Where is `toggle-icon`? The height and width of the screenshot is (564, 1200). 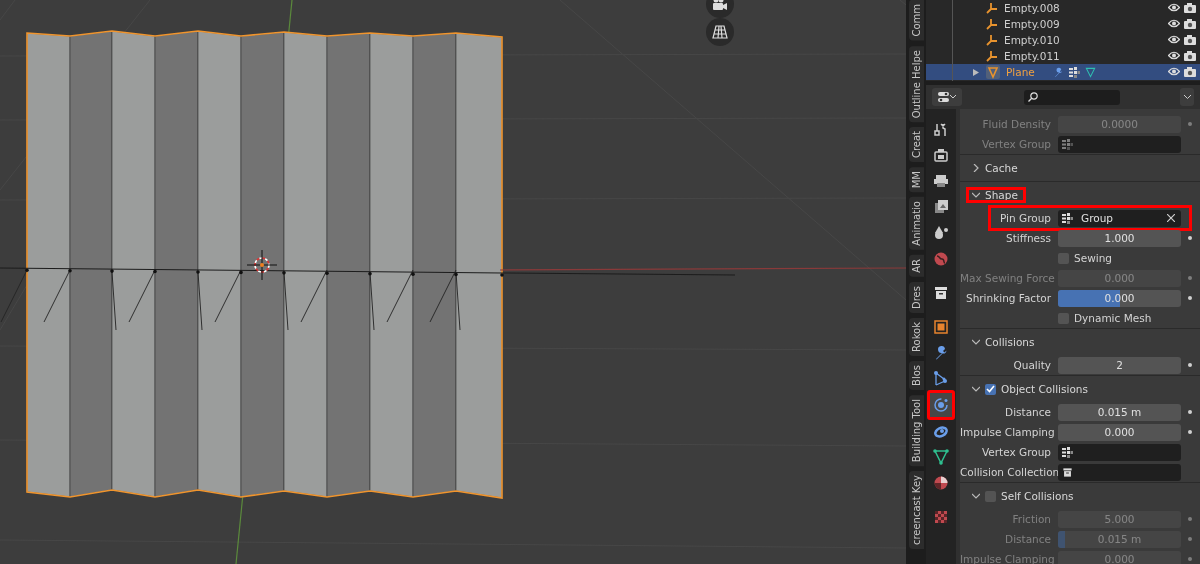
toggle-icon is located at coordinates (943, 97).